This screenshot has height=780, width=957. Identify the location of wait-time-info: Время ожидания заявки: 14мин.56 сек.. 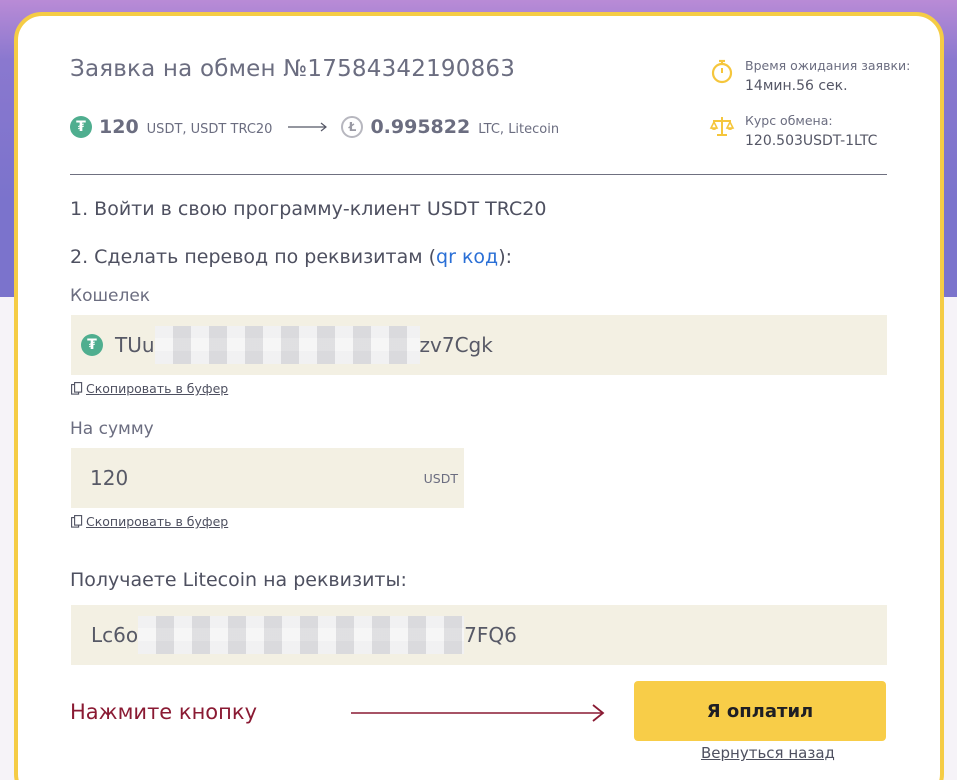
(809, 76).